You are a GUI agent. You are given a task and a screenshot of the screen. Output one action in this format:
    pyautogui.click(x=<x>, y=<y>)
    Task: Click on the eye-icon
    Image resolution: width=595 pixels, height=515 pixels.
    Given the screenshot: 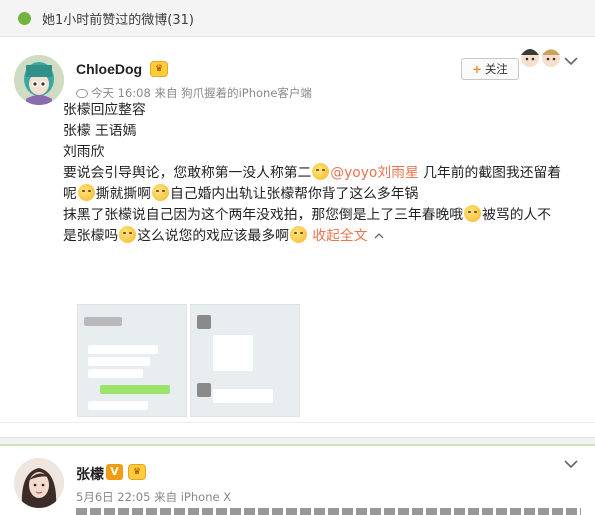 What is the action you would take?
    pyautogui.click(x=82, y=93)
    